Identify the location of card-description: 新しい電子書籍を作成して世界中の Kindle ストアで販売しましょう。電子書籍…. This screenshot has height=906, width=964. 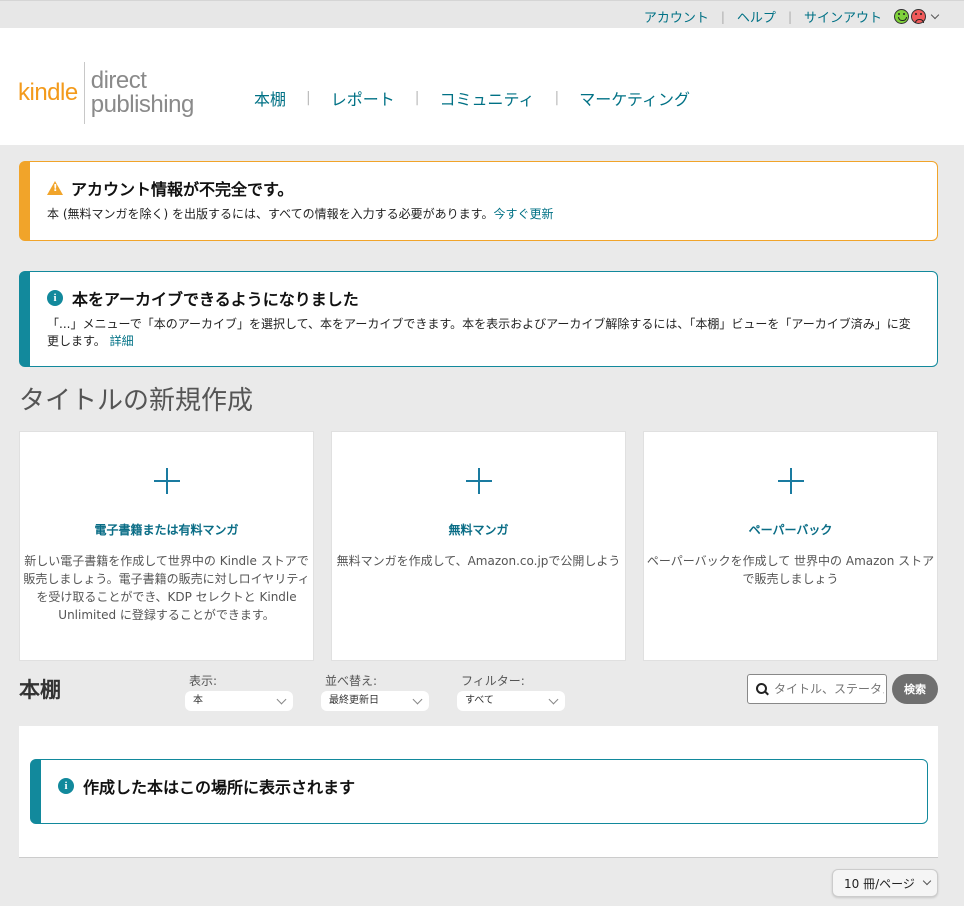
(166, 588).